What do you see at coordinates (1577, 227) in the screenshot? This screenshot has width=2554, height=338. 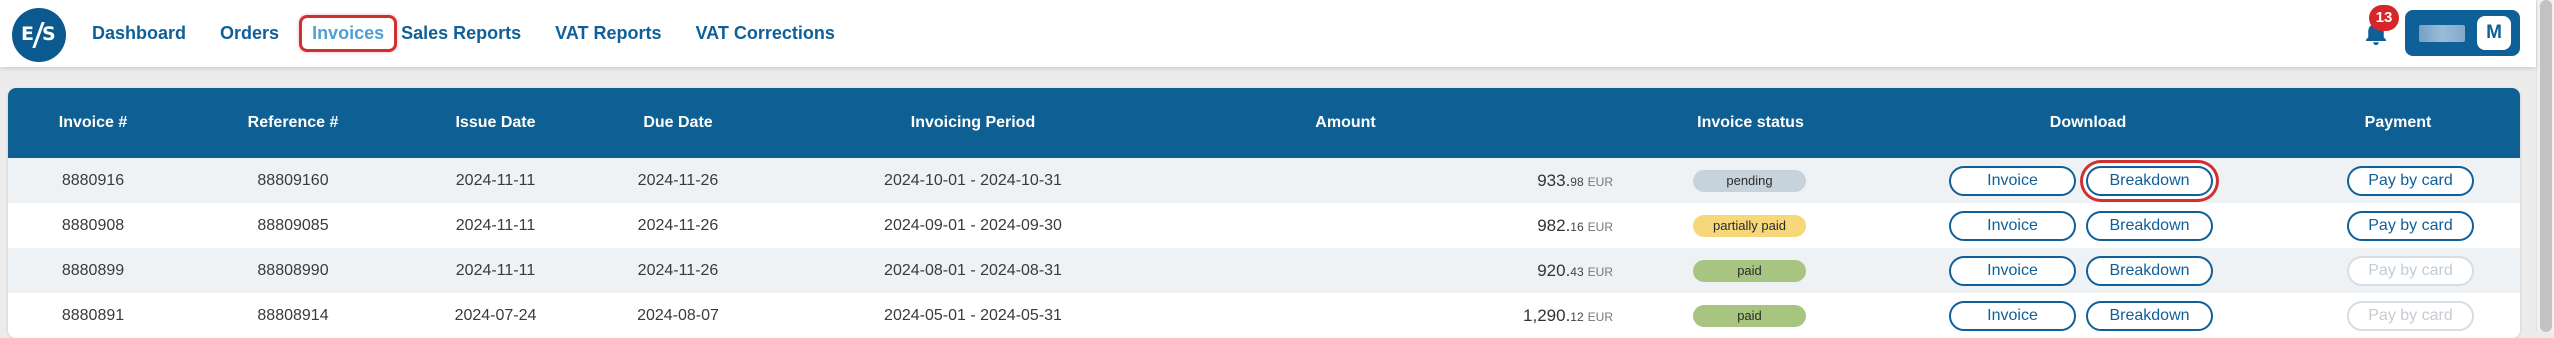 I see `amount-cents: 16` at bounding box center [1577, 227].